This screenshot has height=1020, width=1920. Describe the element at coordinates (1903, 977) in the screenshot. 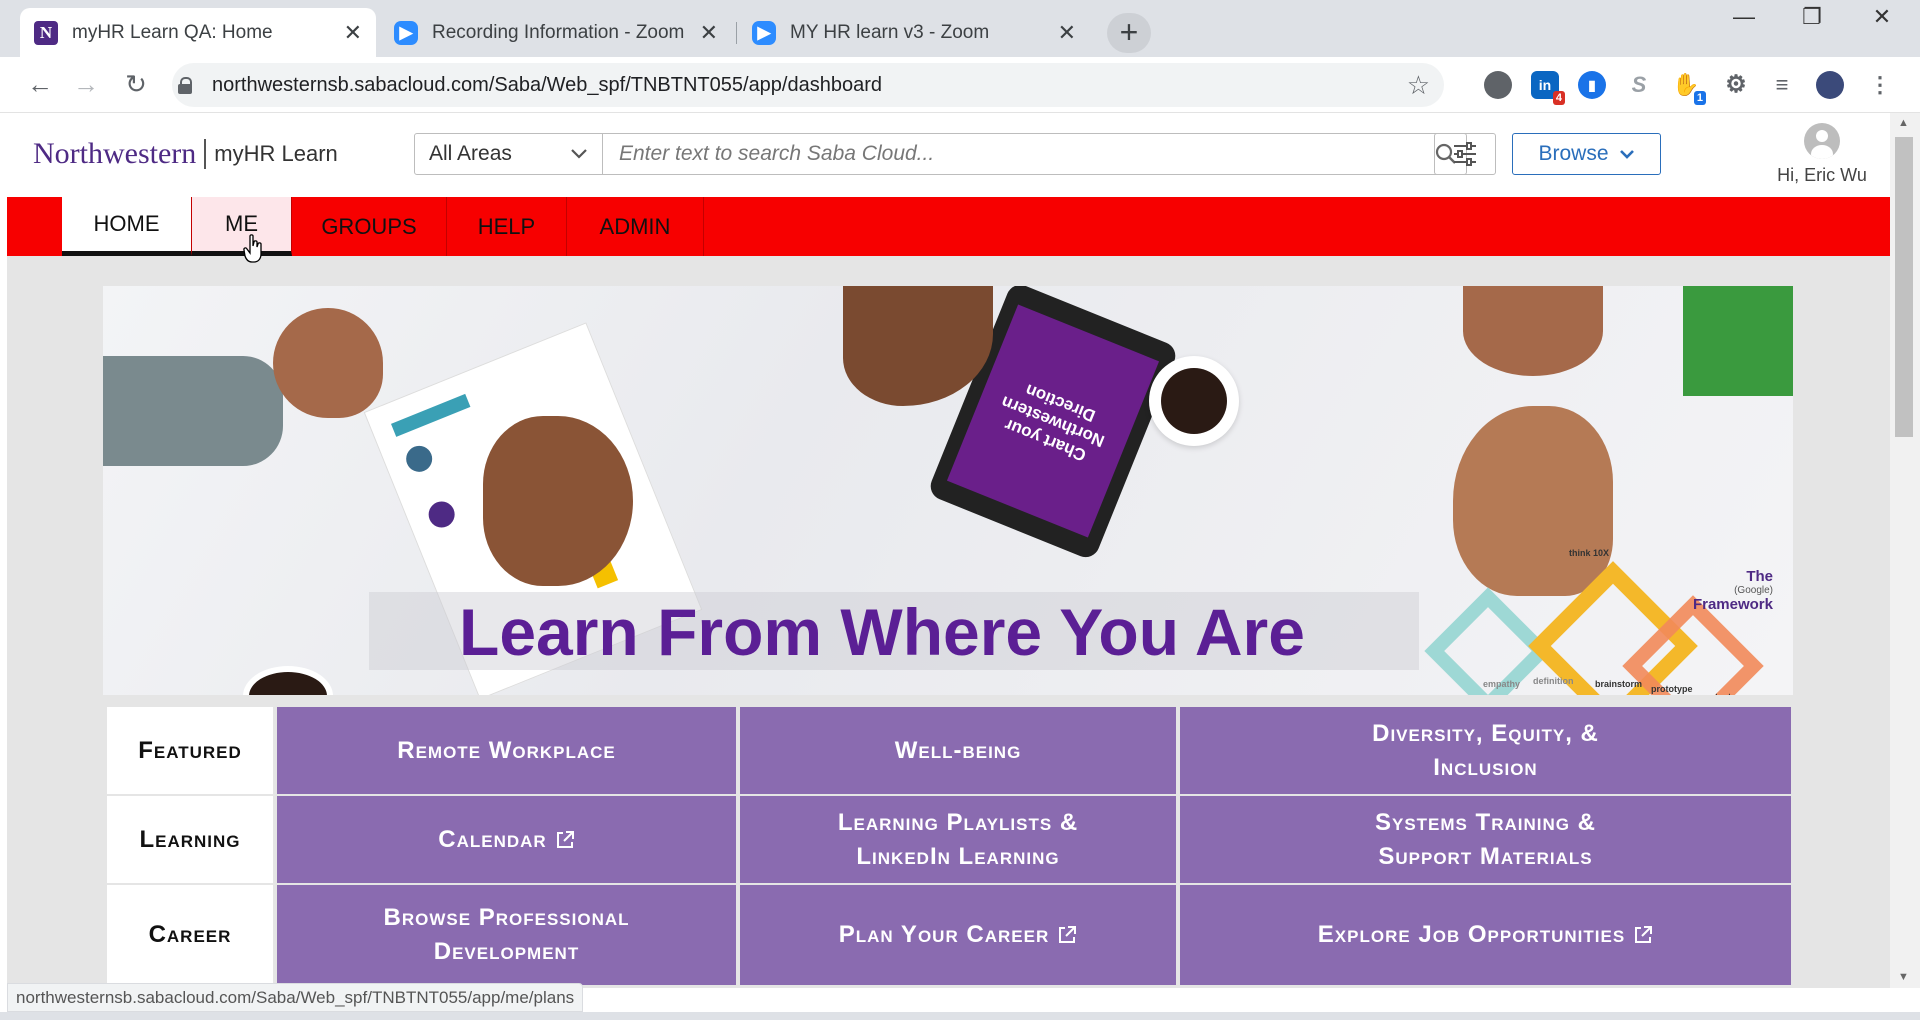

I see `scroll-down-arrow-icon: ▼` at that location.